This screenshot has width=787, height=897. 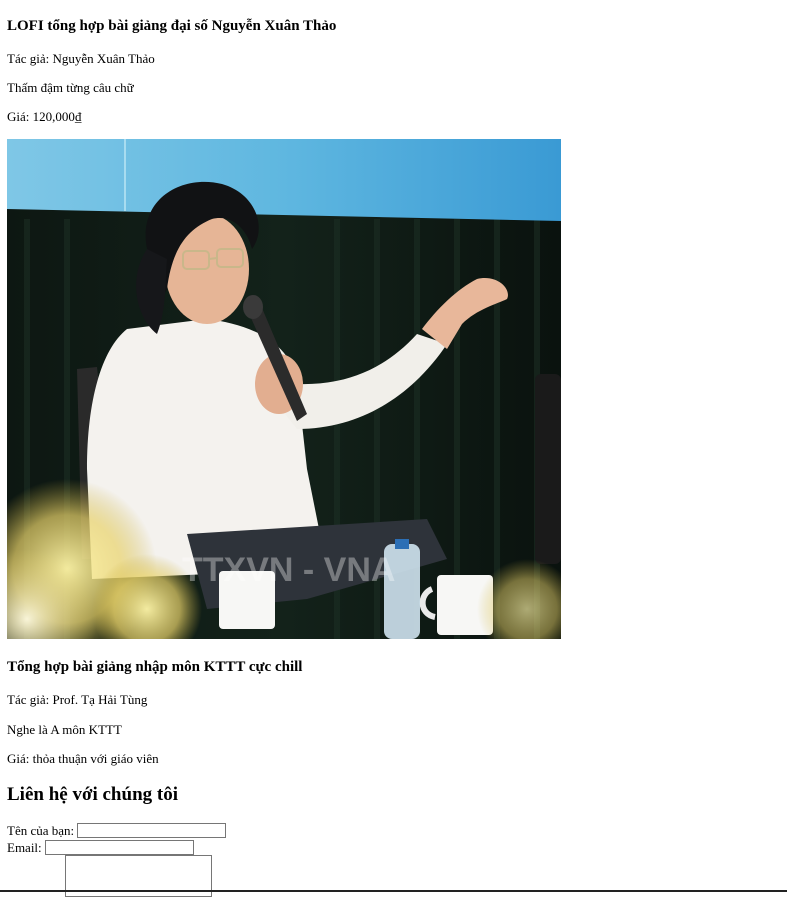 I want to click on contact-heading: Liên hệ với chúng tôi, so click(x=92, y=794).